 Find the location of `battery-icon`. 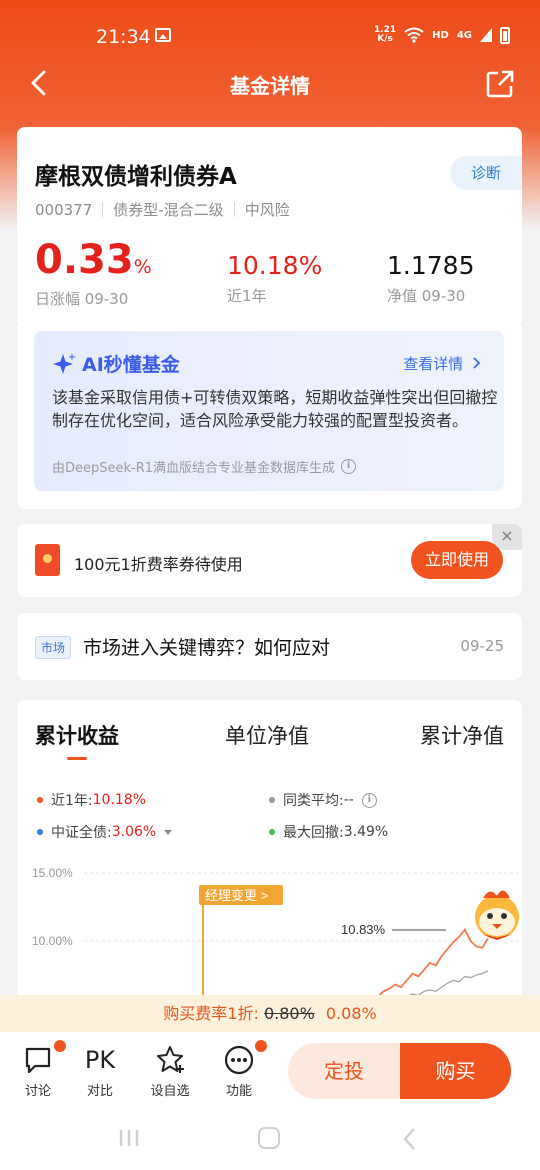

battery-icon is located at coordinates (505, 35).